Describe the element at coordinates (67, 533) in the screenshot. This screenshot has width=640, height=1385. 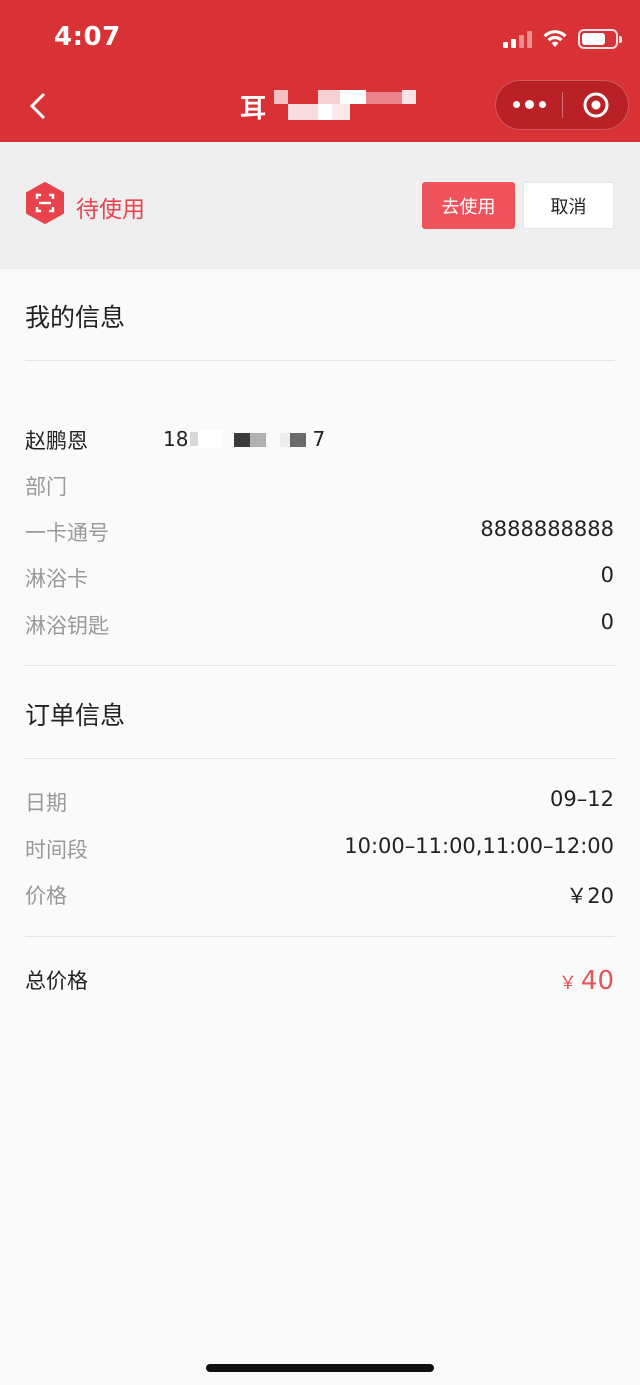
I see `info-label-card-number: 一卡通号` at that location.